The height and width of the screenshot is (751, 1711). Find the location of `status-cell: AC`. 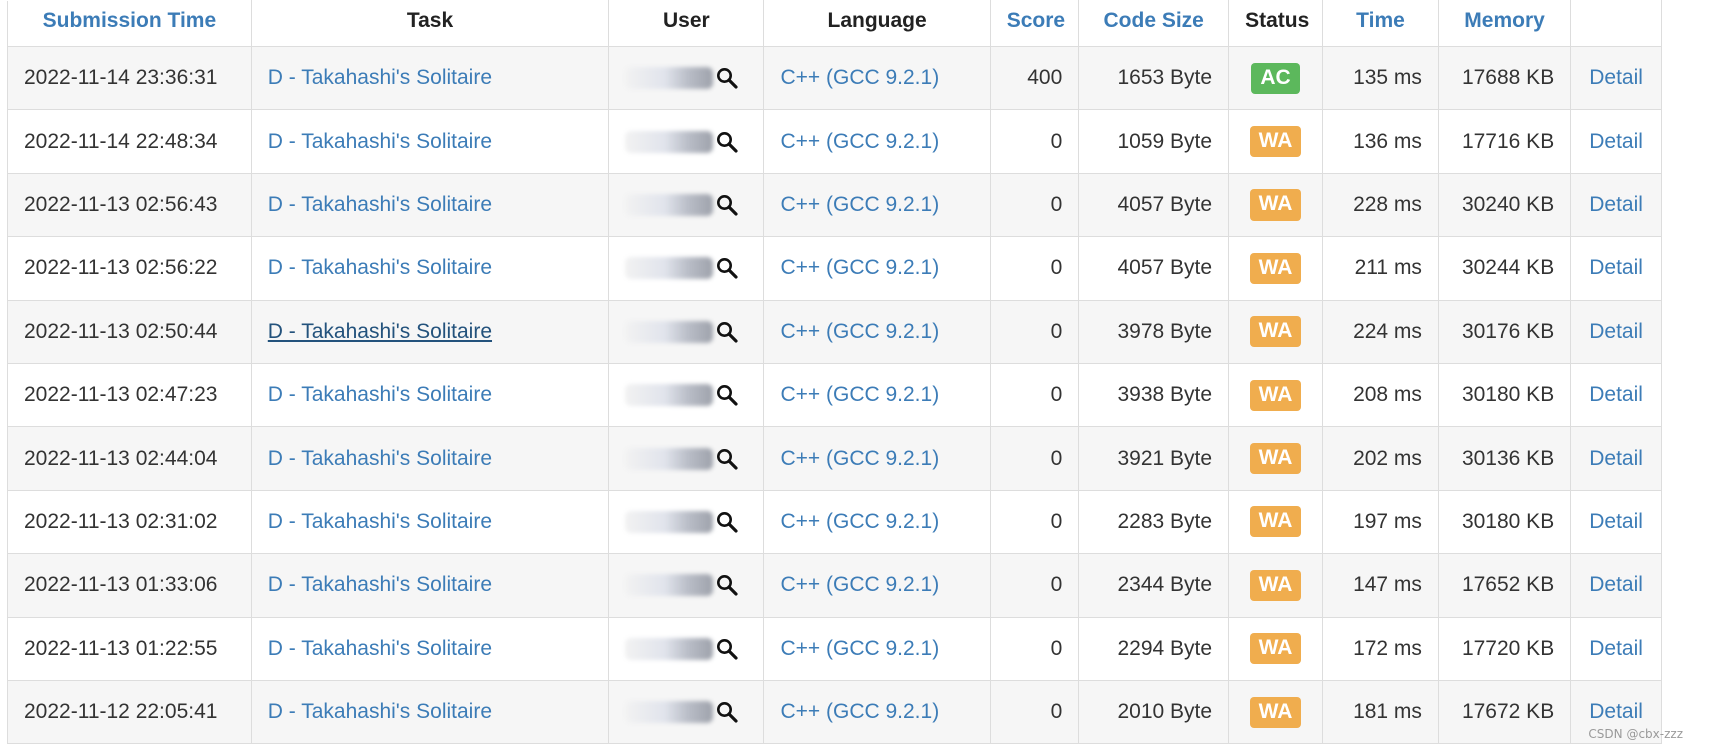

status-cell: AC is located at coordinates (1276, 78).